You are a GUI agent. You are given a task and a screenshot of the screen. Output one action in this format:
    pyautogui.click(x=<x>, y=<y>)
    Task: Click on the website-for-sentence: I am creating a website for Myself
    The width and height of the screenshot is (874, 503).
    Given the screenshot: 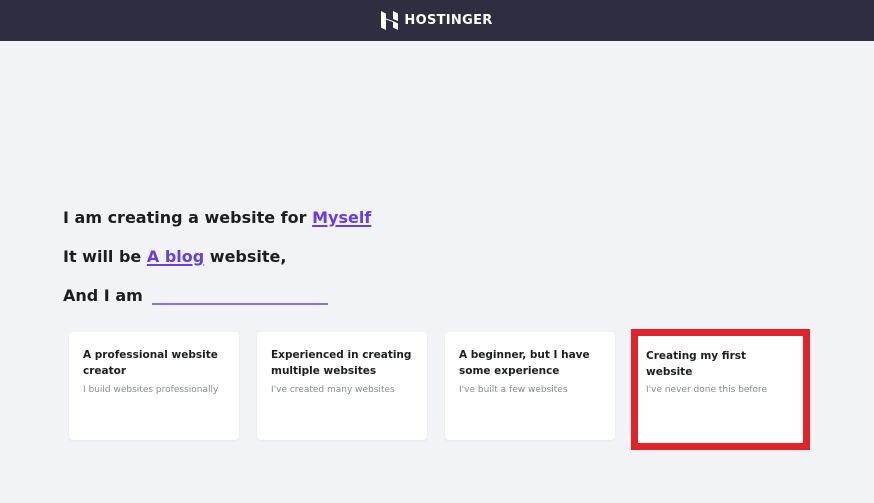 What is the action you would take?
    pyautogui.click(x=217, y=217)
    